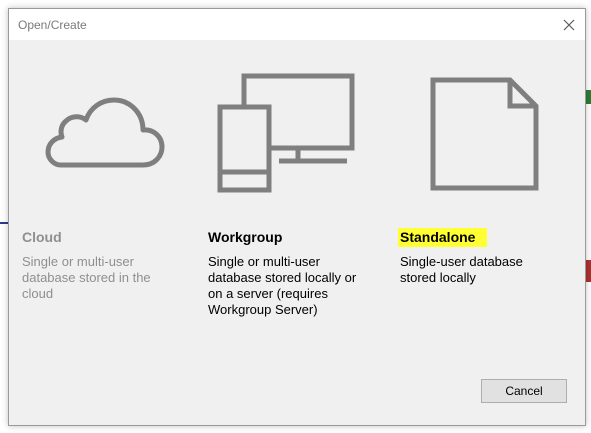 This screenshot has height=433, width=591. I want to click on close-icon, so click(569, 25).